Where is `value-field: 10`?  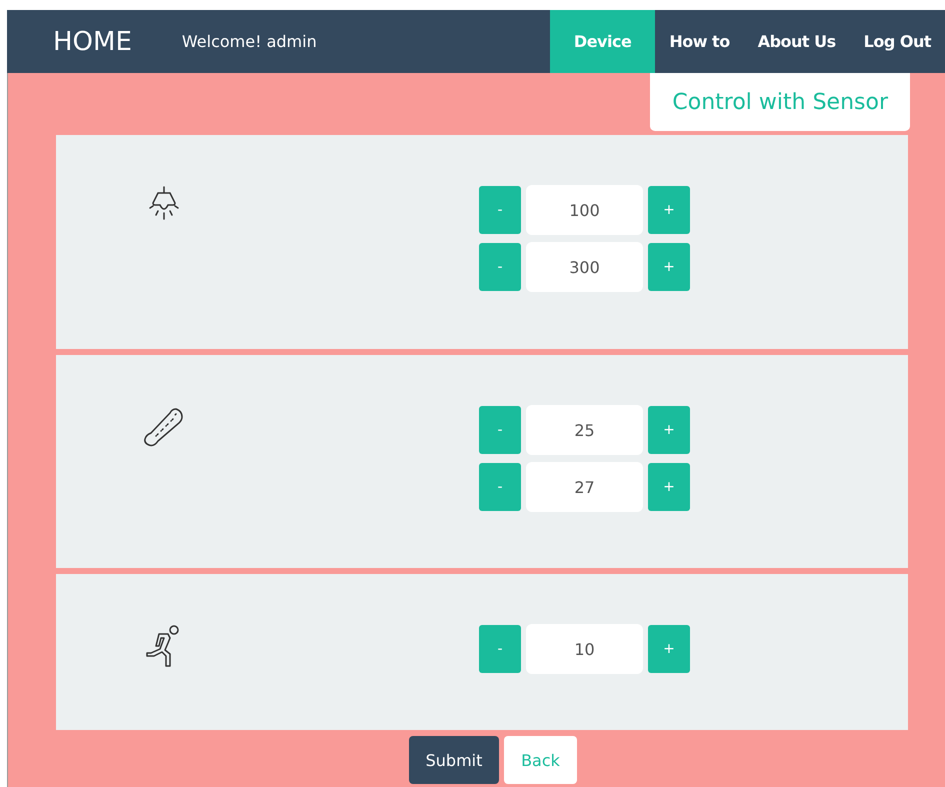
value-field: 10 is located at coordinates (584, 649).